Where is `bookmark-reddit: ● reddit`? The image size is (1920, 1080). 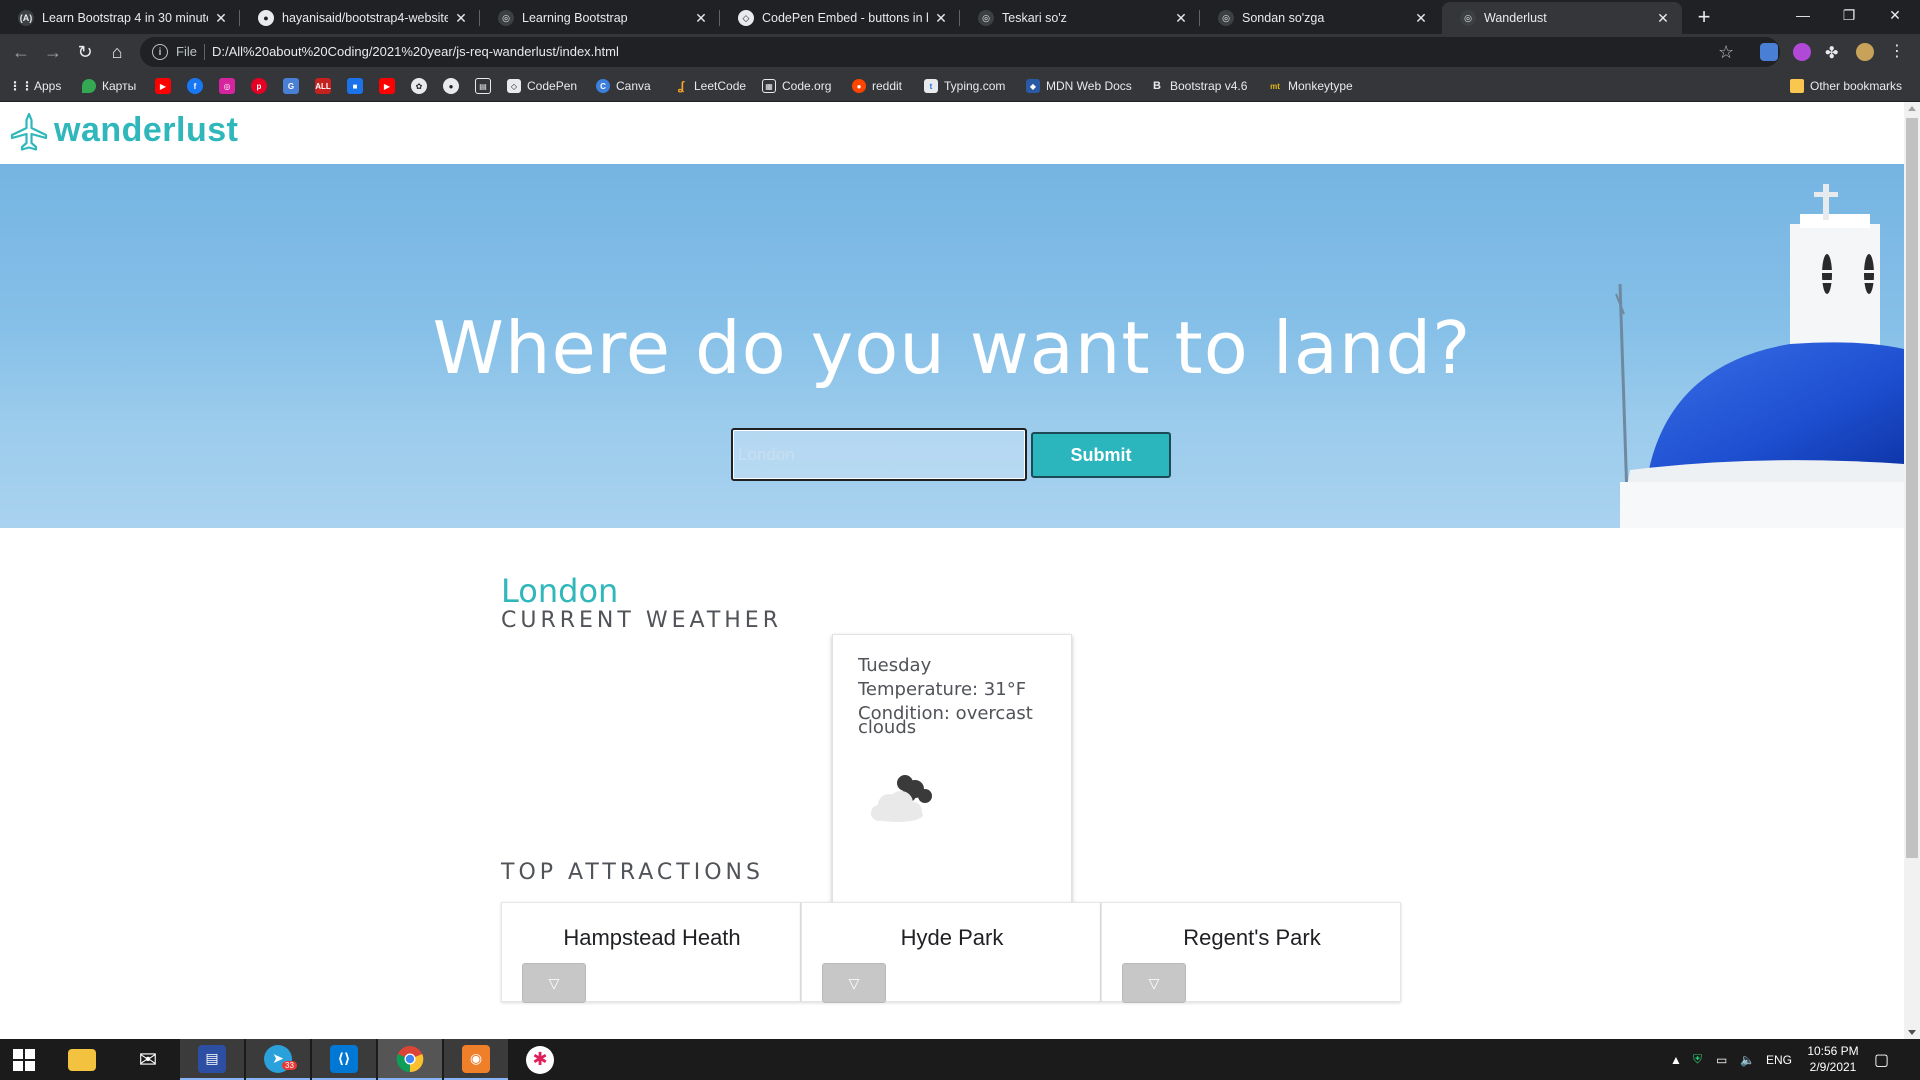
bookmark-reddit: ● reddit is located at coordinates (877, 86).